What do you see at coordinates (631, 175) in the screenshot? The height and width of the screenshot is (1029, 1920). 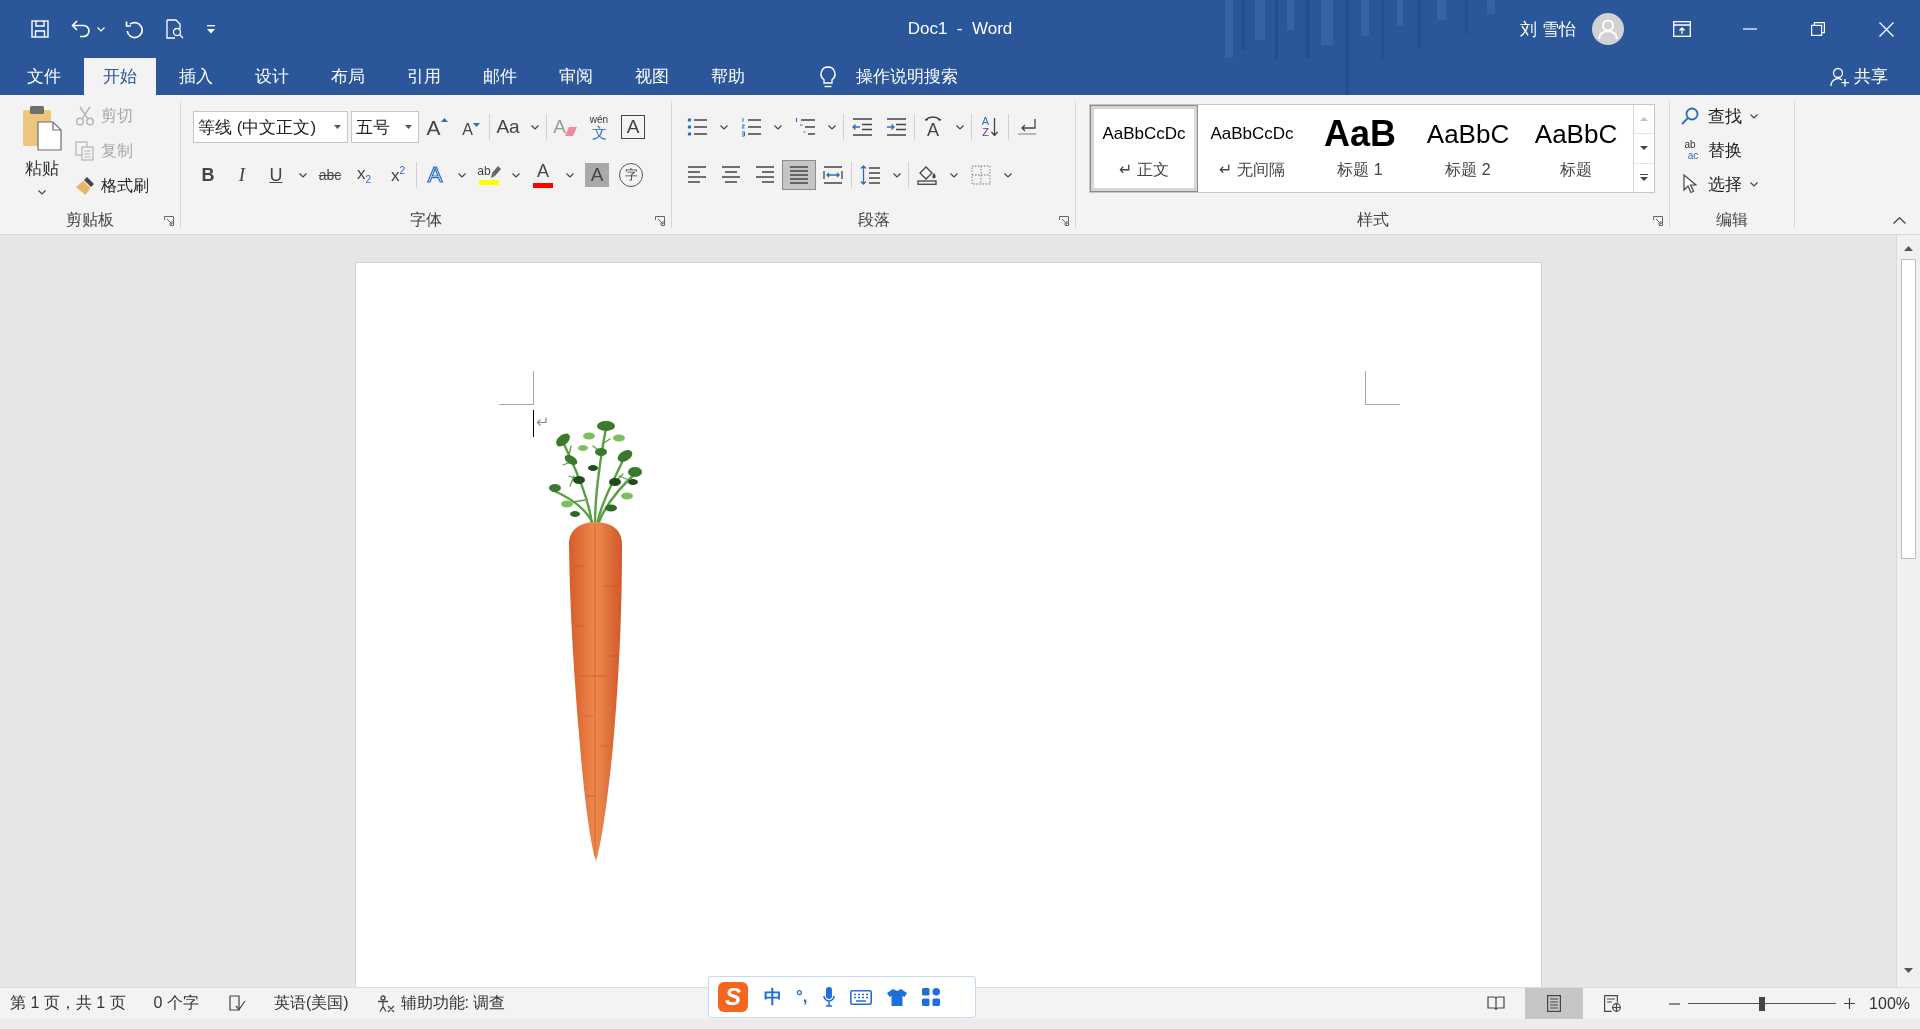 I see `enclosed-character-button: 字` at bounding box center [631, 175].